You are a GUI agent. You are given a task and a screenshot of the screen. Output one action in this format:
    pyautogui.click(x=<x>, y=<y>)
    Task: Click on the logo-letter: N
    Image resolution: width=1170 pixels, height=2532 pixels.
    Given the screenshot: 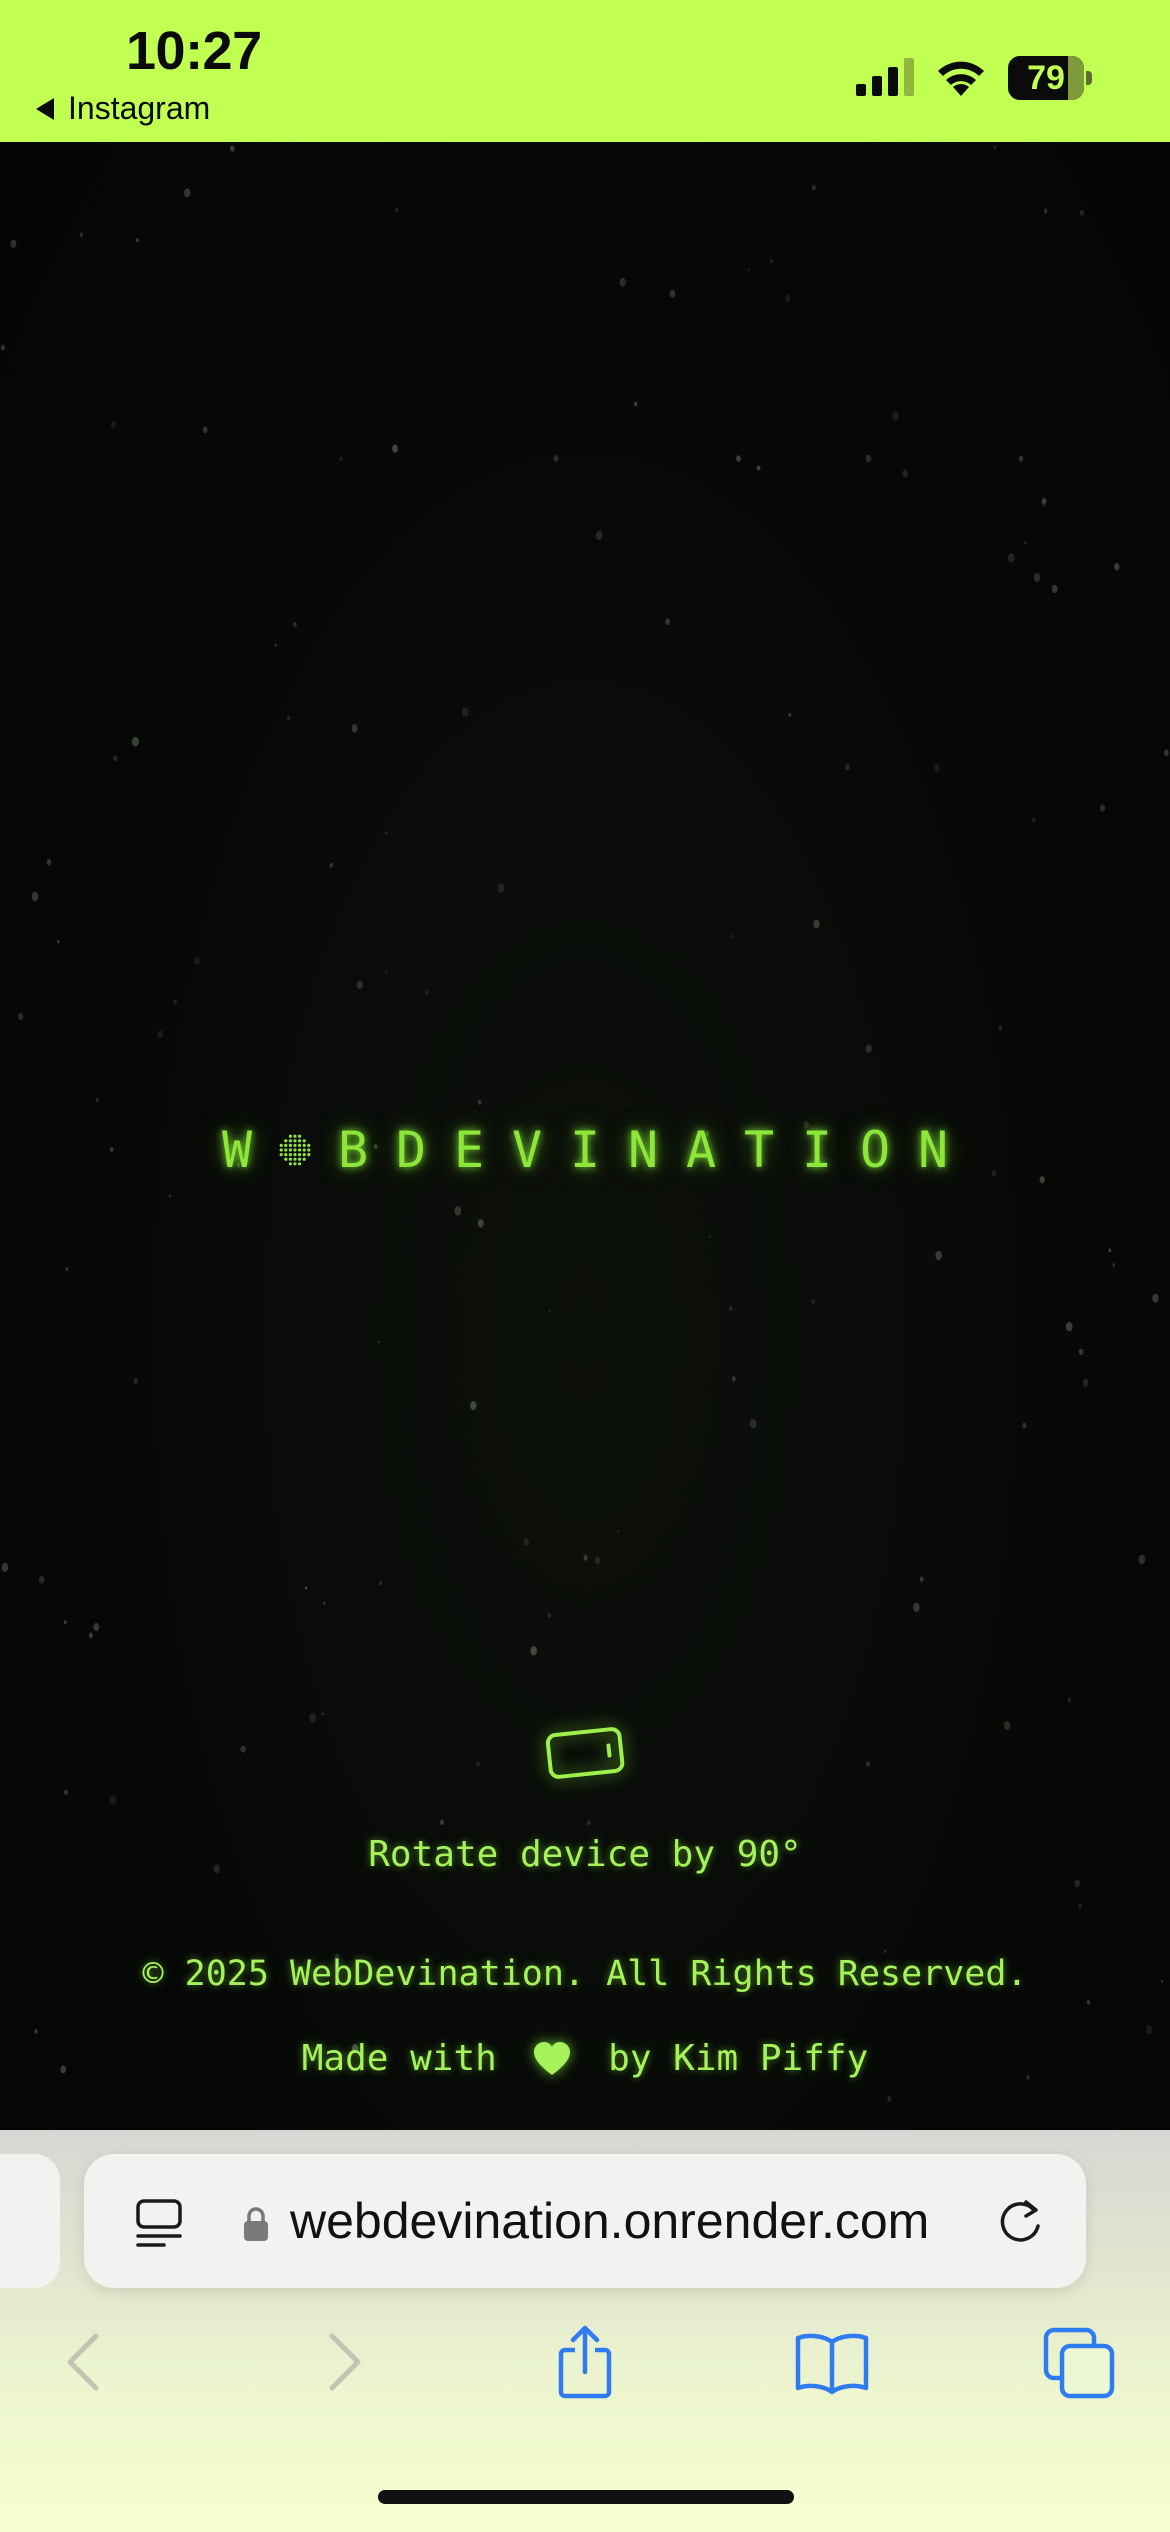 What is the action you would take?
    pyautogui.click(x=933, y=1150)
    